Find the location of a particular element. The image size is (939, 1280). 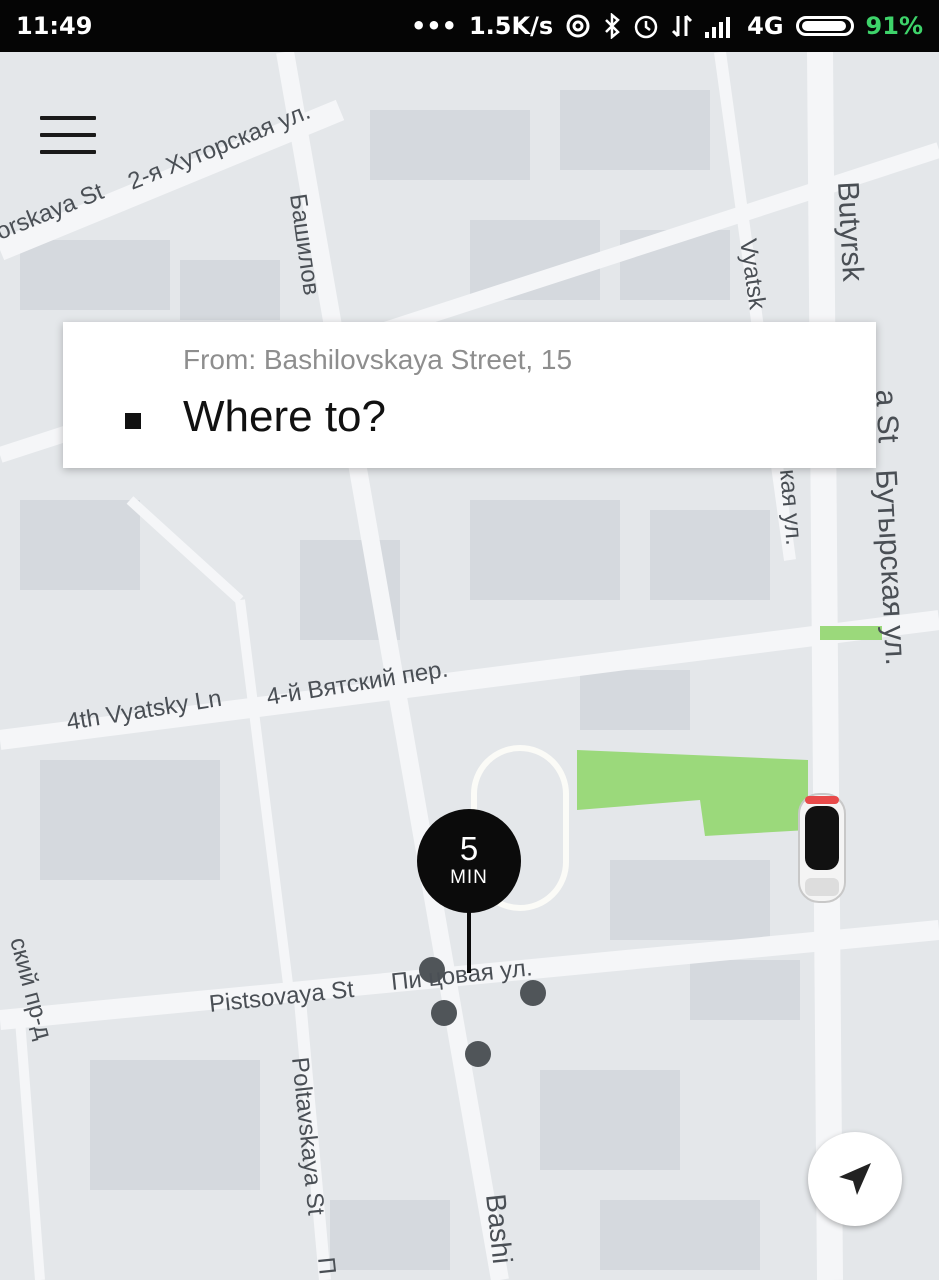

status-icons: ••• 1.5K/s 4G 91% is located at coordinates (667, 26).